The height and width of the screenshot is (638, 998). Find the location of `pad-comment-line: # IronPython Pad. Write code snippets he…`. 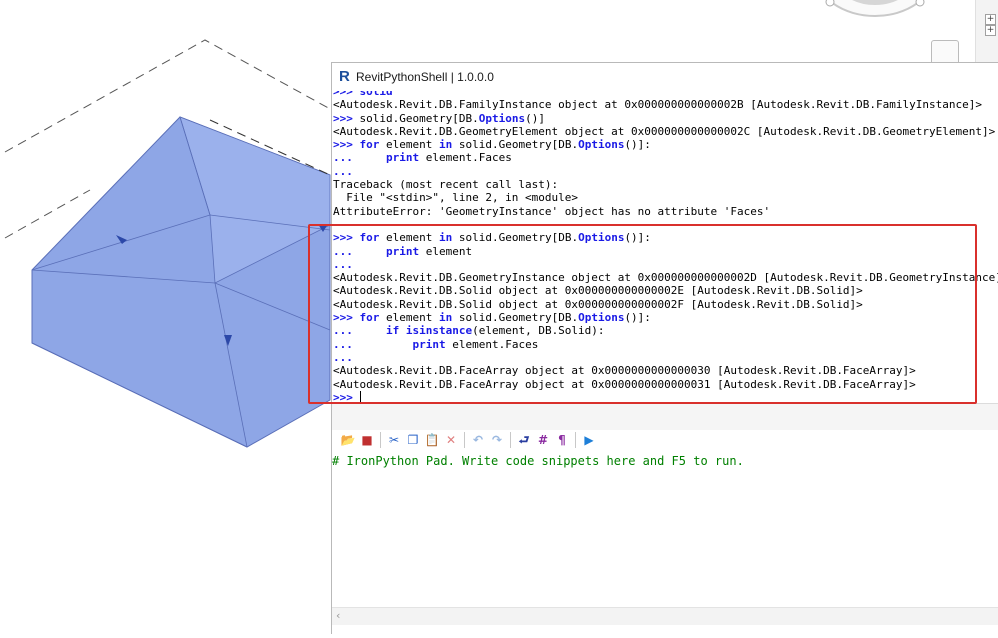

pad-comment-line: # IronPython Pad. Write code snippets he… is located at coordinates (538, 461).